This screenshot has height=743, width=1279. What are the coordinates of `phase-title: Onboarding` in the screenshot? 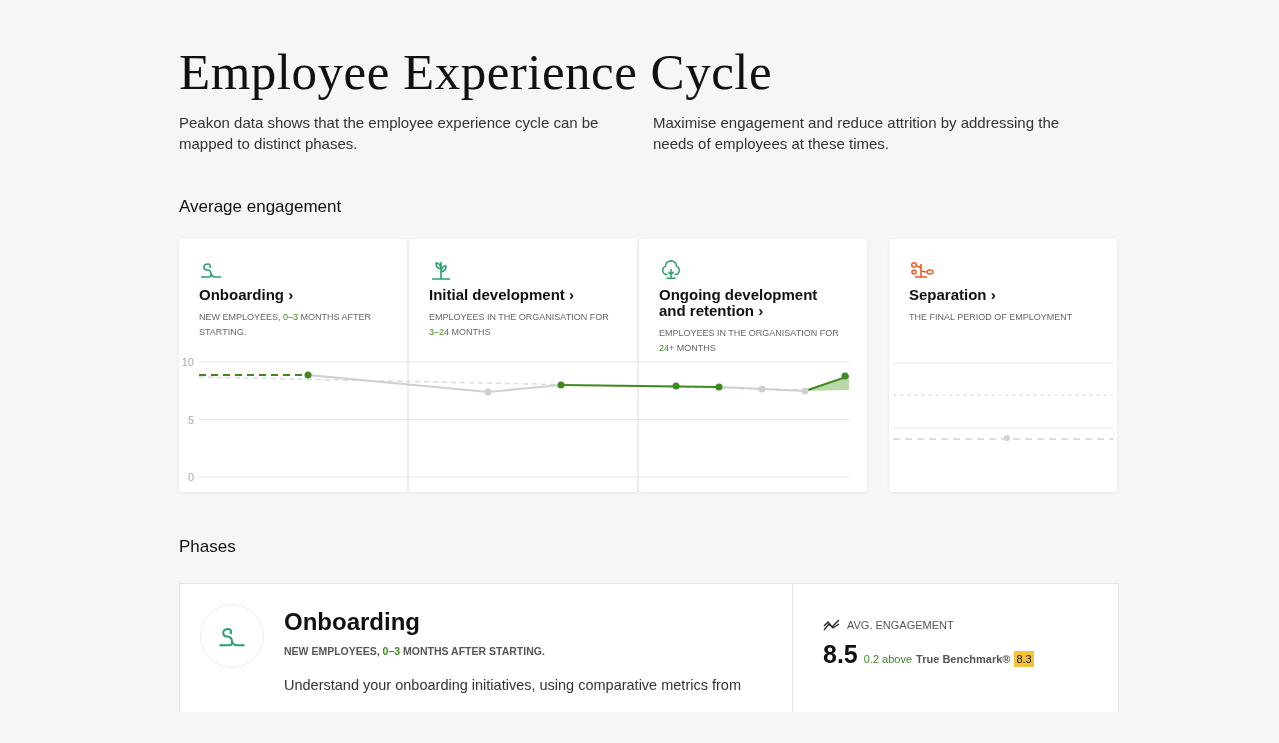 It's located at (352, 622).